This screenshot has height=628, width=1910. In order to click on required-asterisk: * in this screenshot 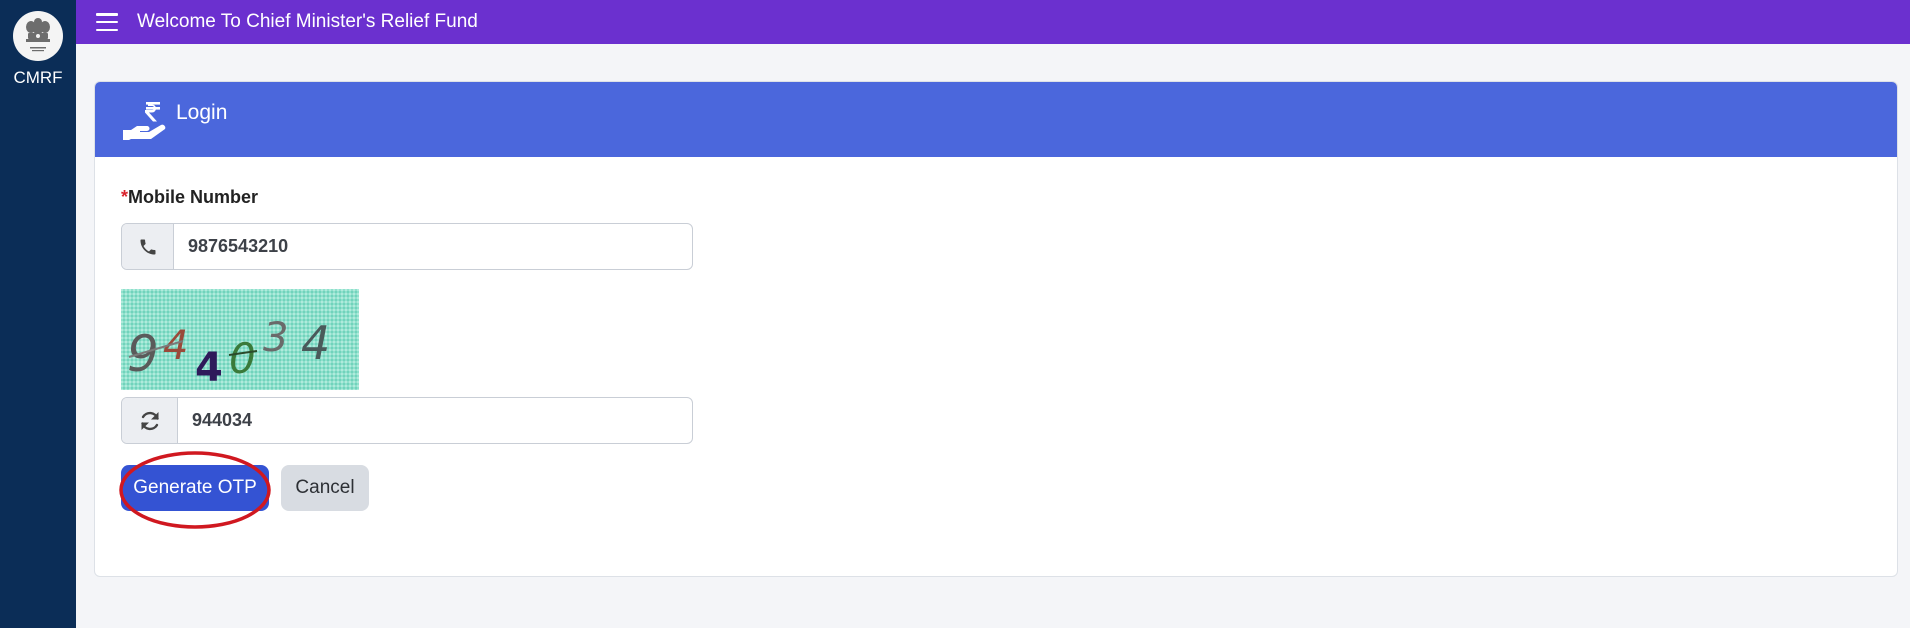, I will do `click(125, 197)`.